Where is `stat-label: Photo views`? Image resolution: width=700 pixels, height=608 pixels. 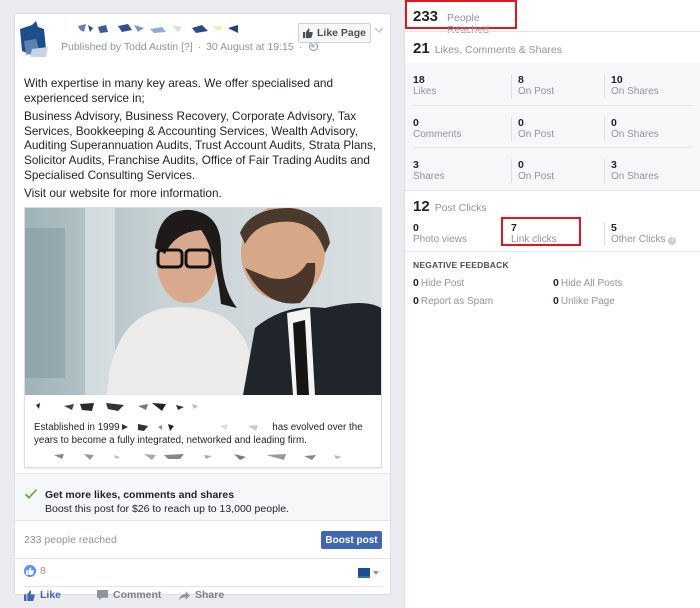 stat-label: Photo views is located at coordinates (440, 239).